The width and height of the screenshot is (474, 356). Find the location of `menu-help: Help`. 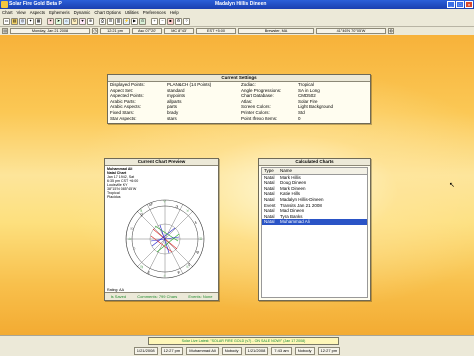

menu-help: Help is located at coordinates (174, 12).